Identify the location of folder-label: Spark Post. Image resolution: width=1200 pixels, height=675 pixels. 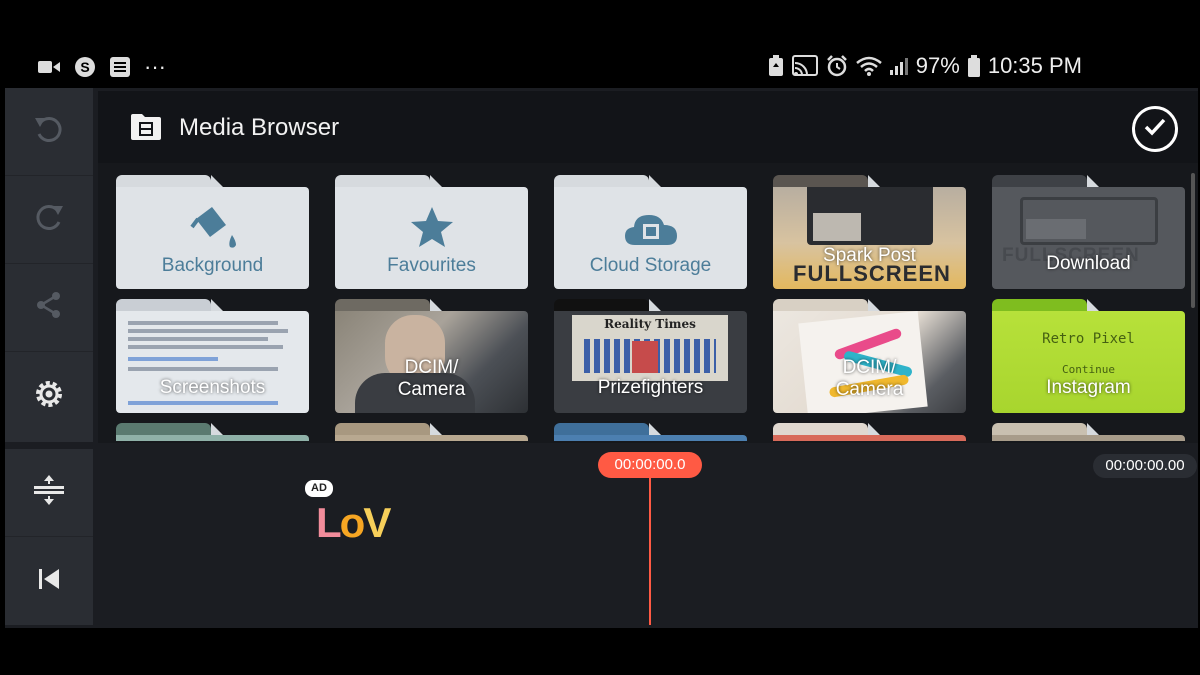
(869, 255).